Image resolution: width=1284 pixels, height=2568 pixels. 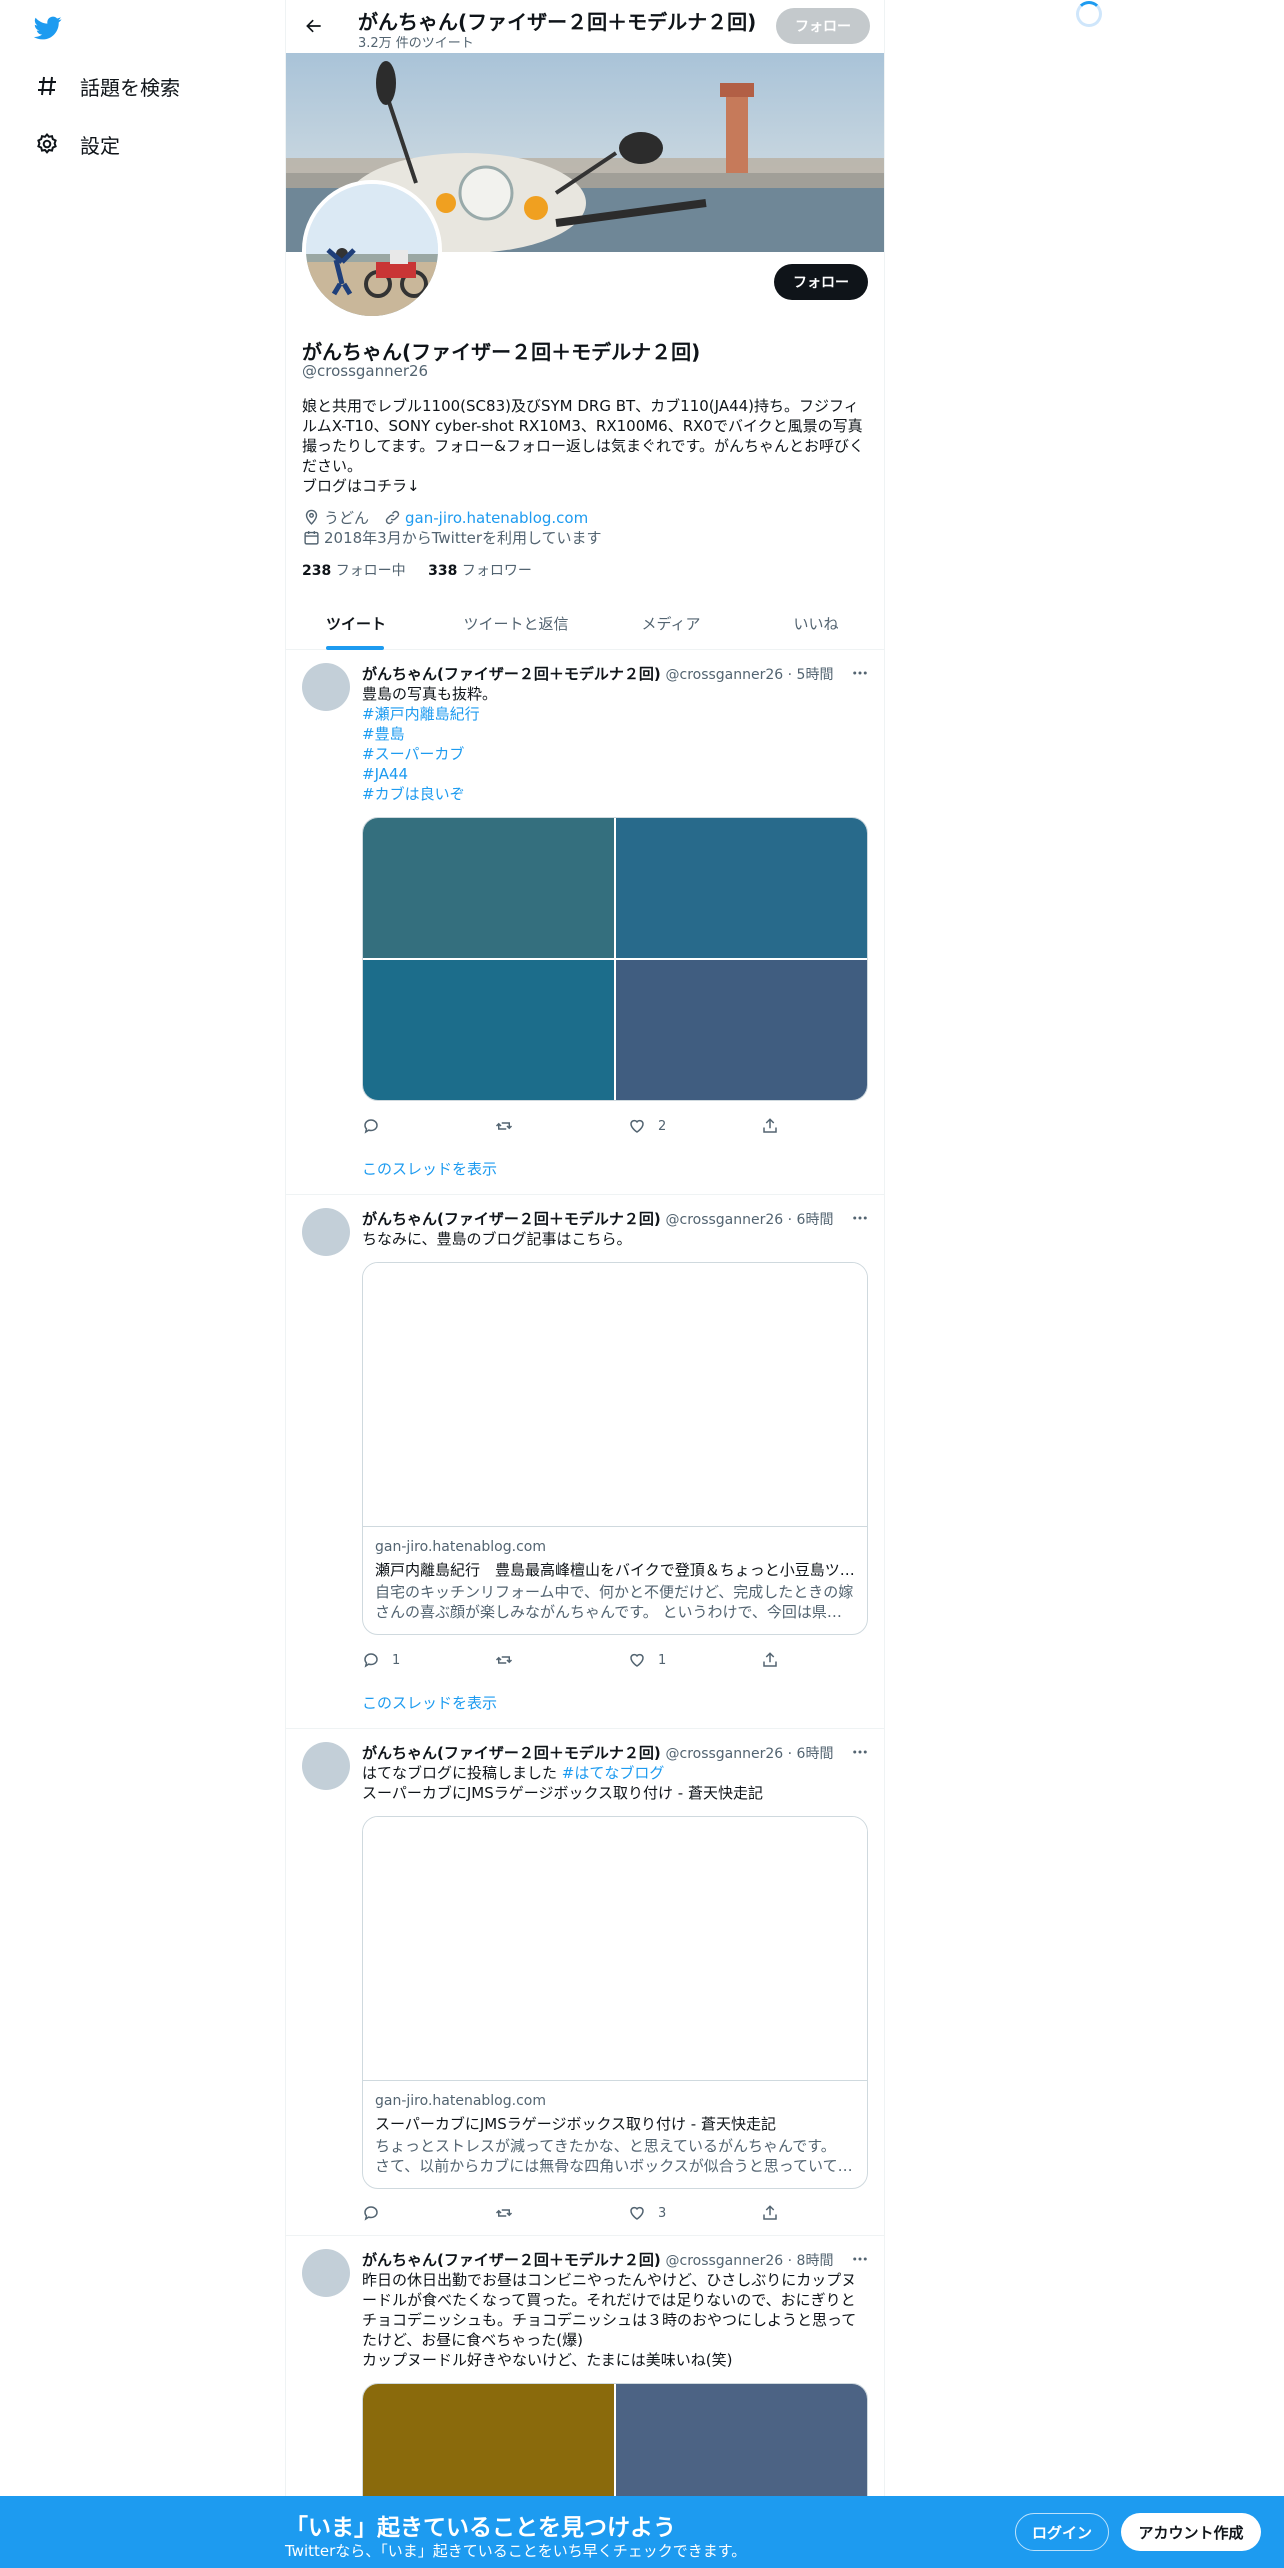 What do you see at coordinates (1089, 14) in the screenshot?
I see `loading-spinner-icon` at bounding box center [1089, 14].